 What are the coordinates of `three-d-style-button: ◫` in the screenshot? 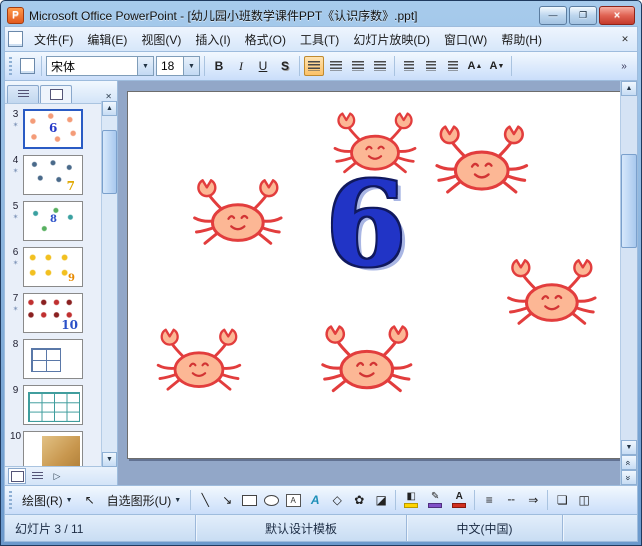 It's located at (584, 500).